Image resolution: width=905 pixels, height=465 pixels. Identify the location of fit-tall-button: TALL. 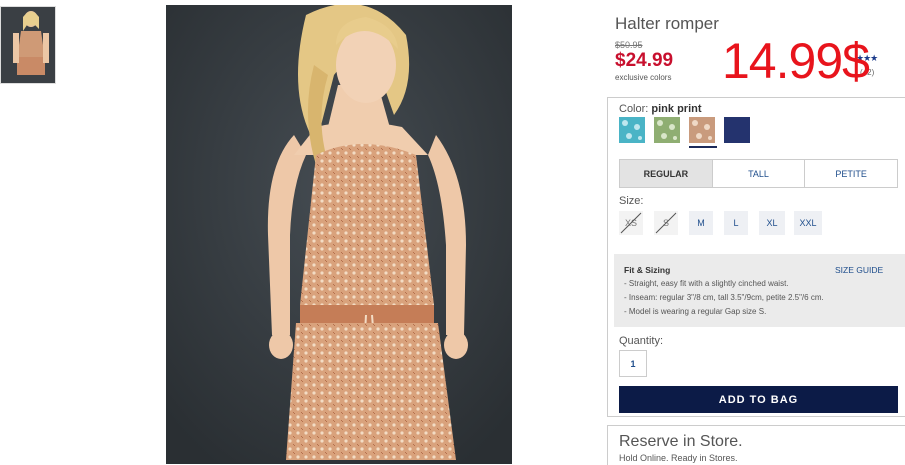
(758, 173).